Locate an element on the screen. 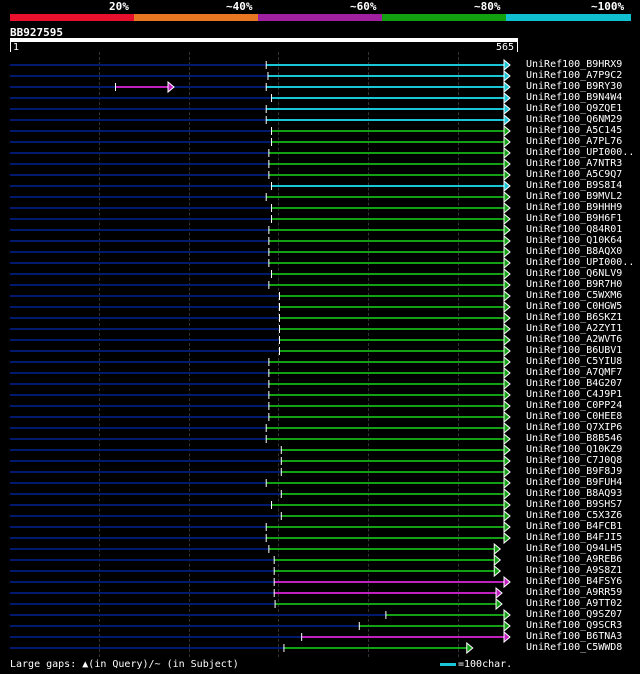  hit-name-link: UniRef100_B6SKZ1 is located at coordinates (581, 317).